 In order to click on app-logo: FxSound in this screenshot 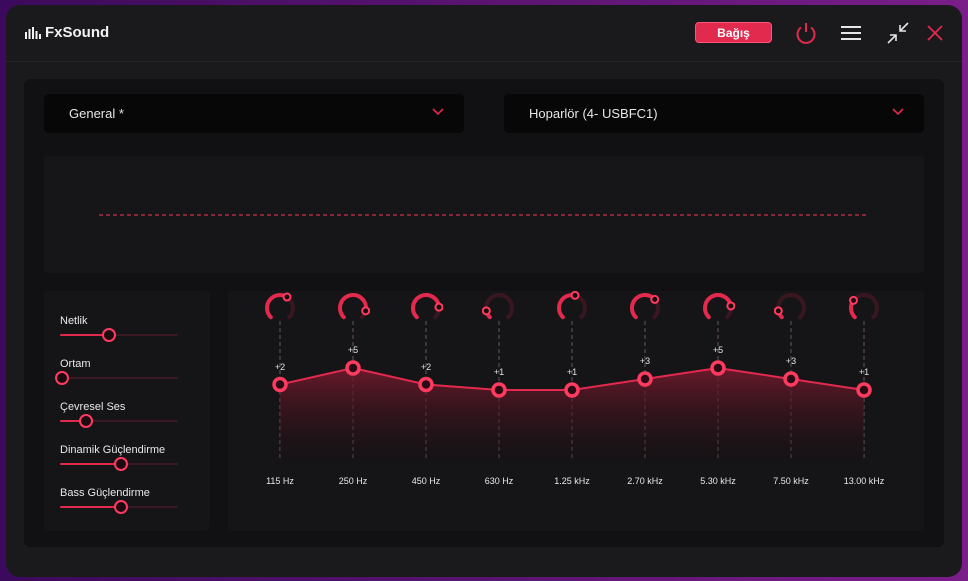, I will do `click(67, 32)`.